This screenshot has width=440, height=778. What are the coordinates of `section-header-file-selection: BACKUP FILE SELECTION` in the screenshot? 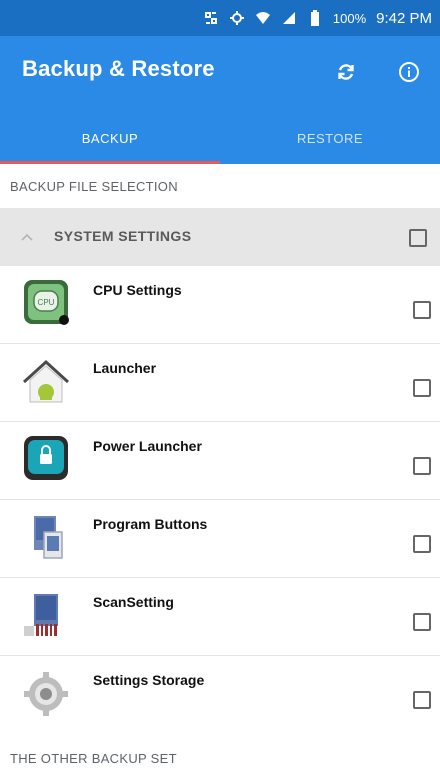 It's located at (220, 186).